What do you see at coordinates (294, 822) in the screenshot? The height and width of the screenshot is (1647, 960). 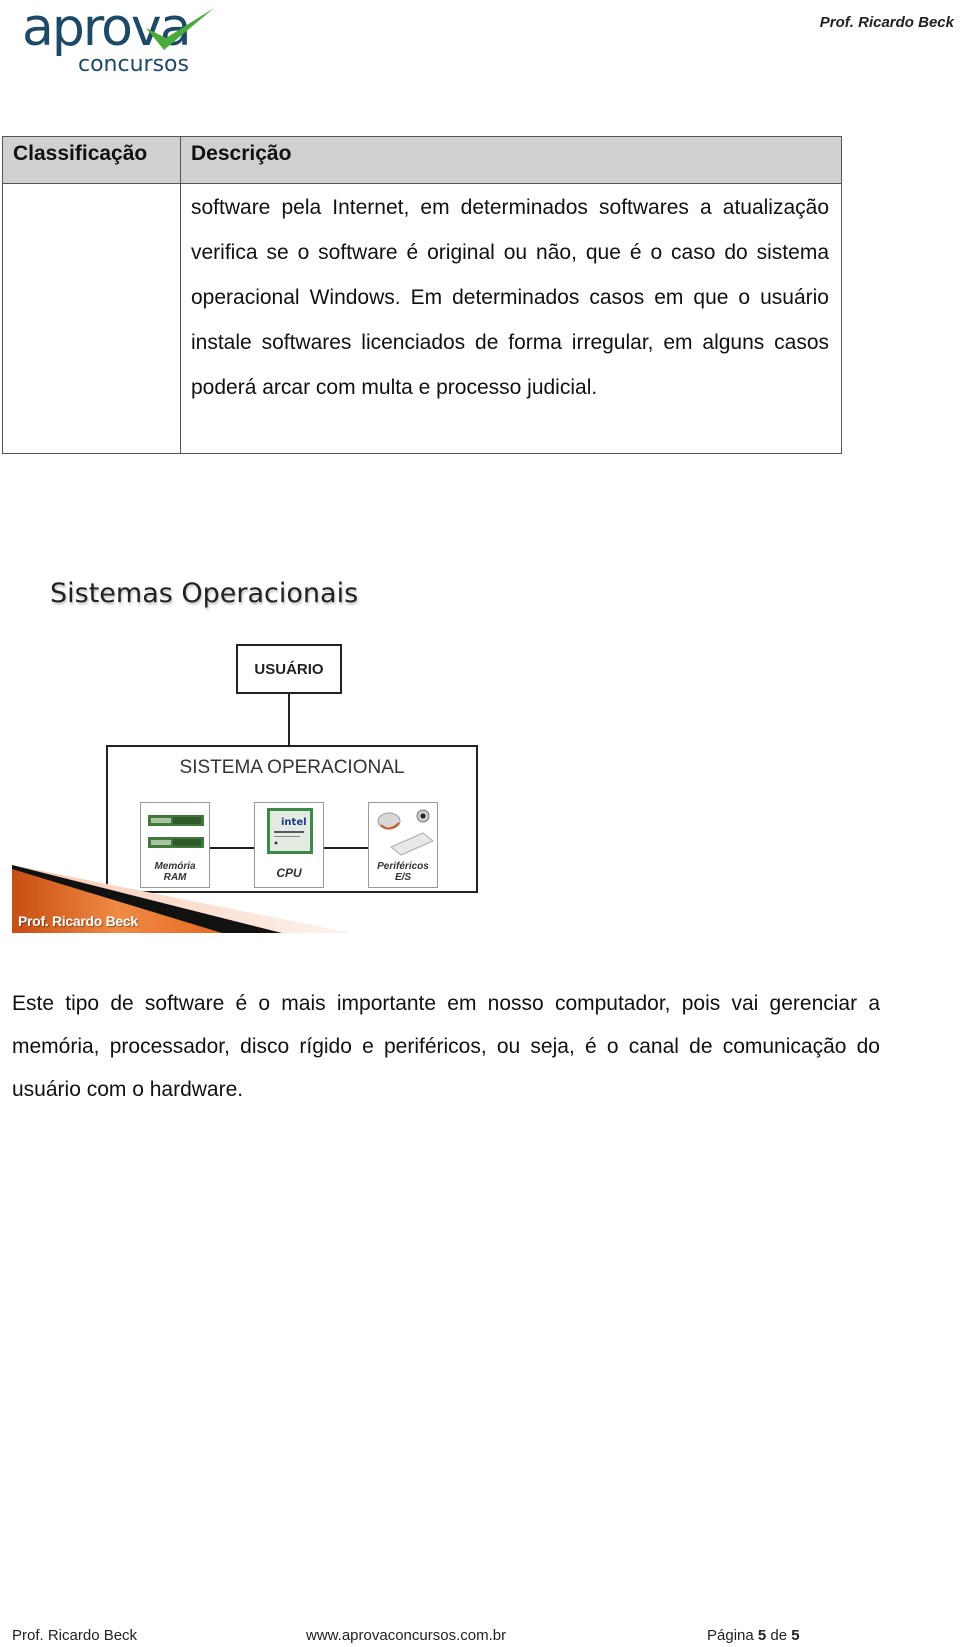 I see `svg-text: intel` at bounding box center [294, 822].